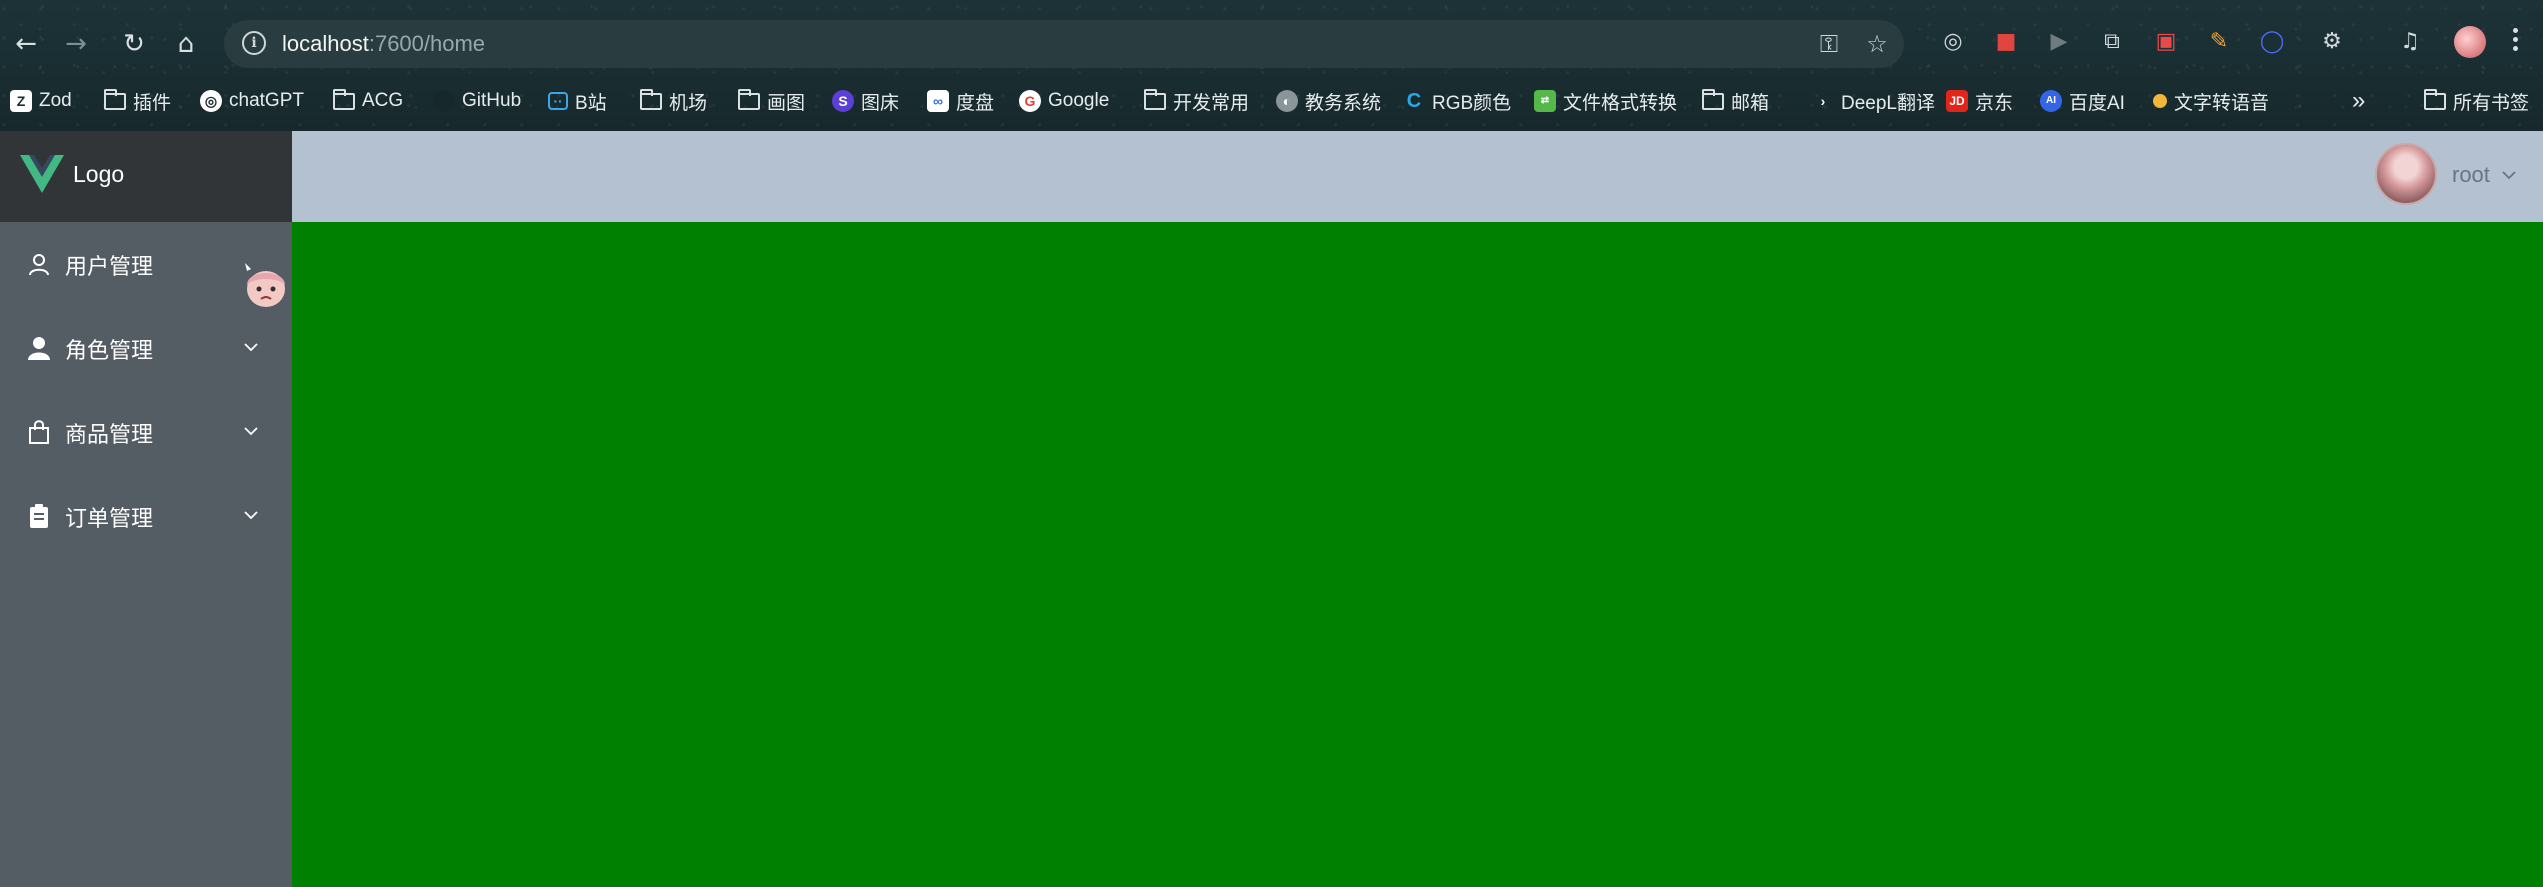 This screenshot has height=887, width=2543. What do you see at coordinates (2491, 103) in the screenshot?
I see `bookmark-label: 所有书签` at bounding box center [2491, 103].